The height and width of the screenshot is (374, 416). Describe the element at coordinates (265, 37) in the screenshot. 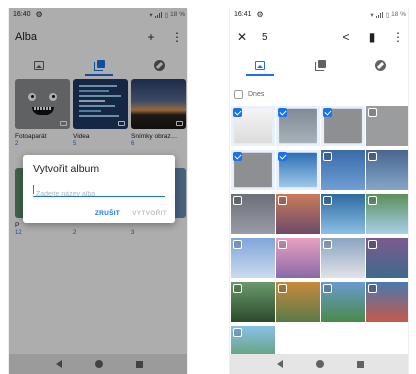

I see `selected-count: 5` at that location.